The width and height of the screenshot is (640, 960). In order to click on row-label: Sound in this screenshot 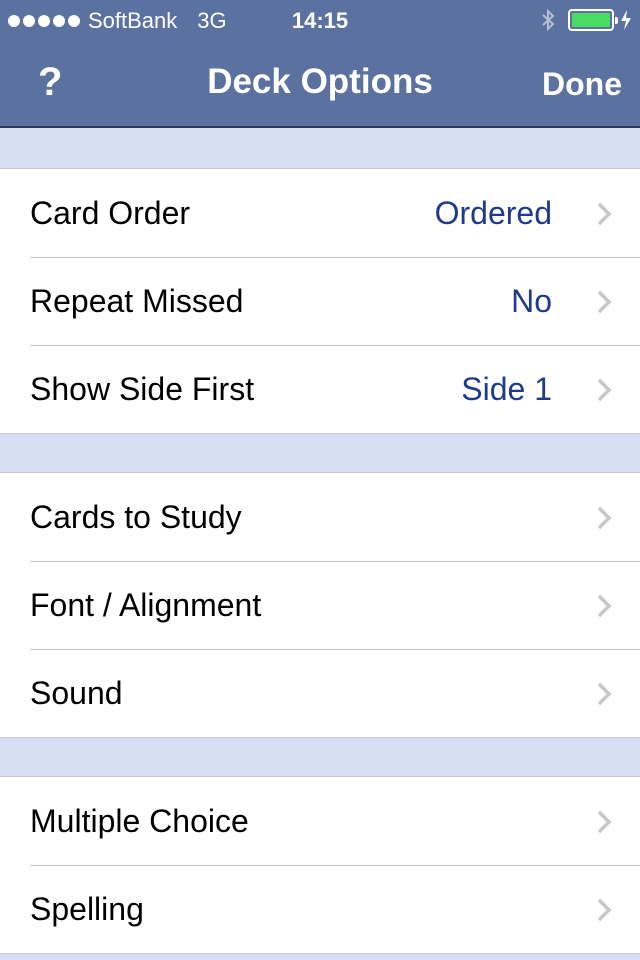, I will do `click(76, 693)`.